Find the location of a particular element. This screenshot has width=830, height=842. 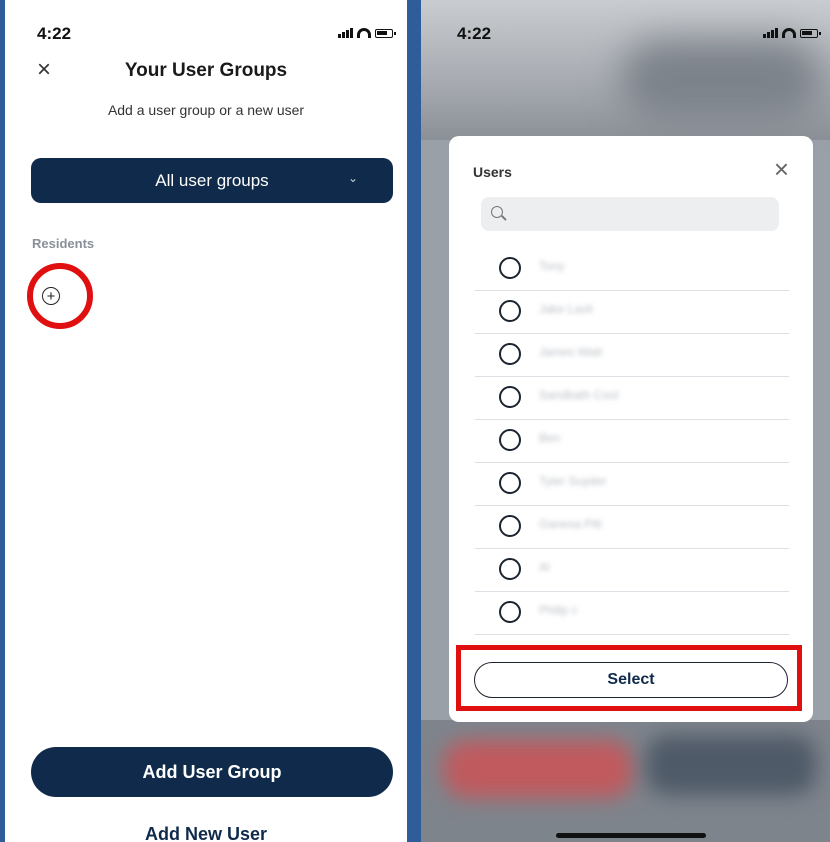

user-name: Philip c is located at coordinates (558, 610).